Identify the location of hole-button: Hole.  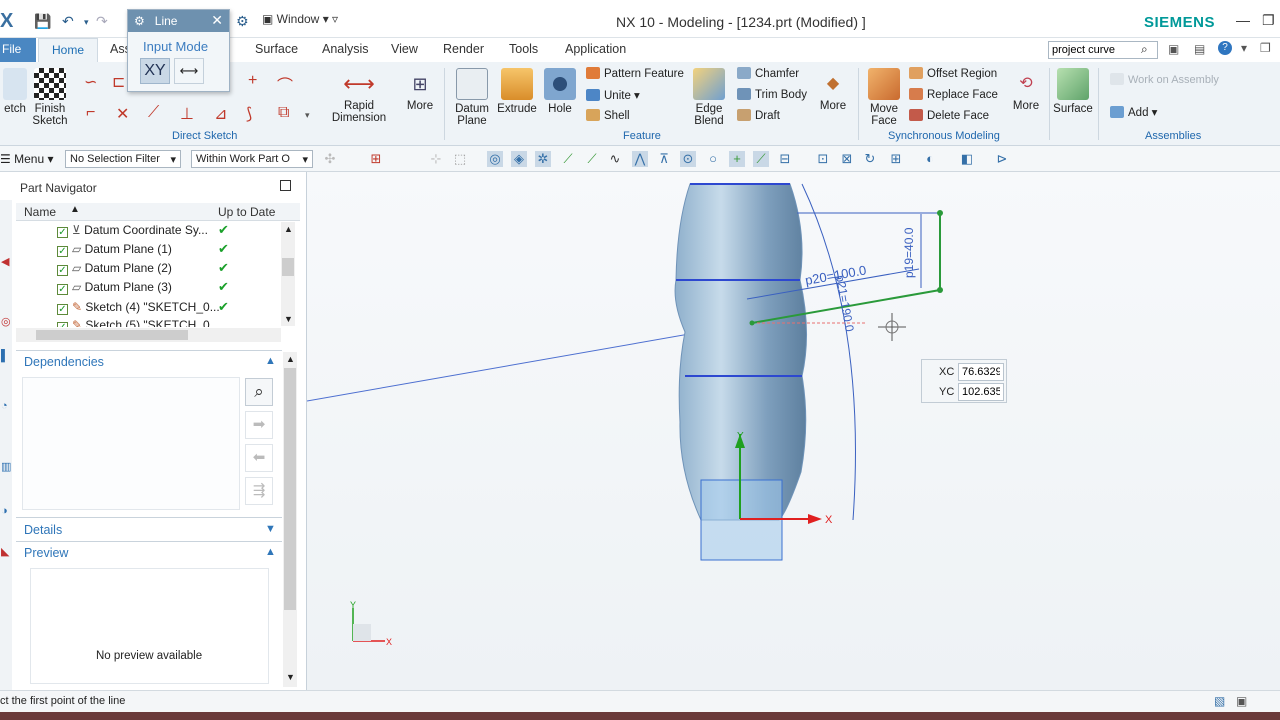
(560, 91).